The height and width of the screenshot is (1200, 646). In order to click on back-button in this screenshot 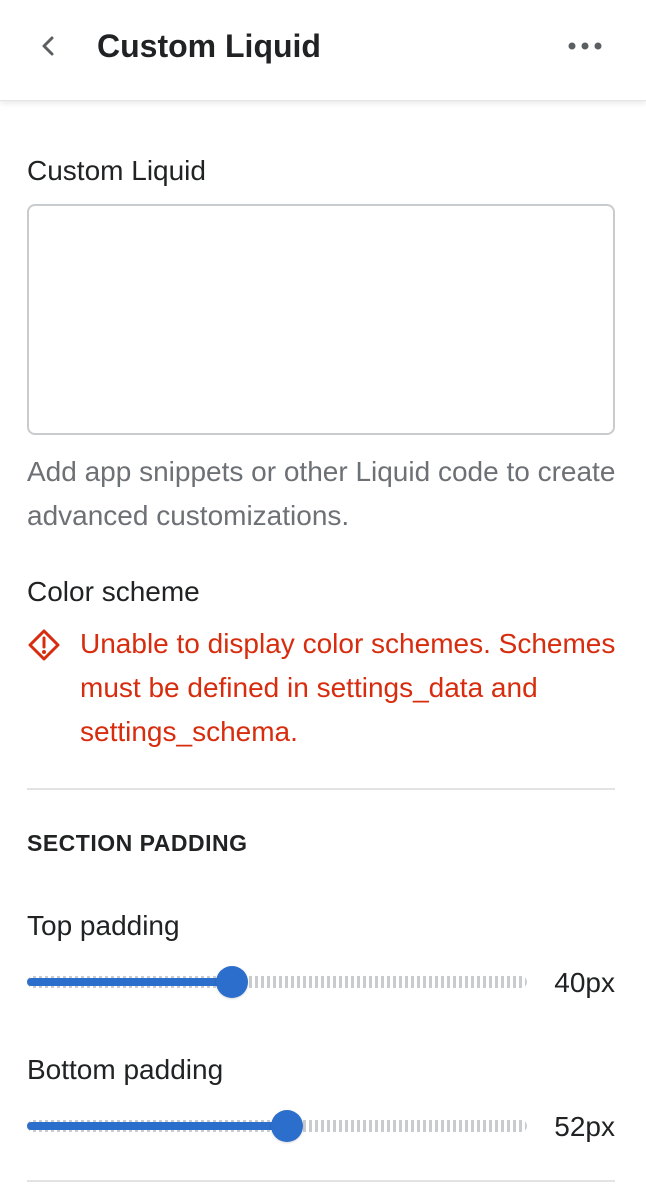, I will do `click(48, 46)`.